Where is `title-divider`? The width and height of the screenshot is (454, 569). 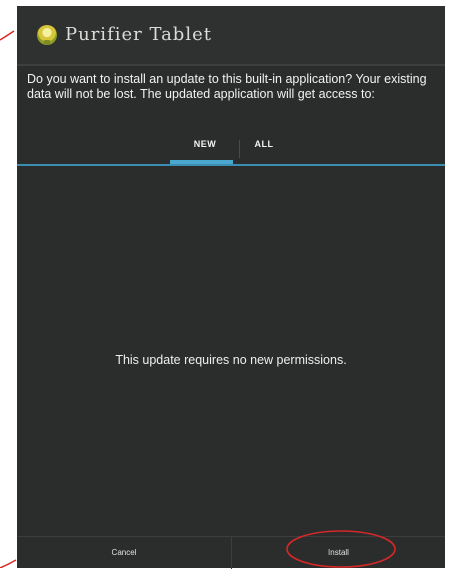 title-divider is located at coordinates (231, 65).